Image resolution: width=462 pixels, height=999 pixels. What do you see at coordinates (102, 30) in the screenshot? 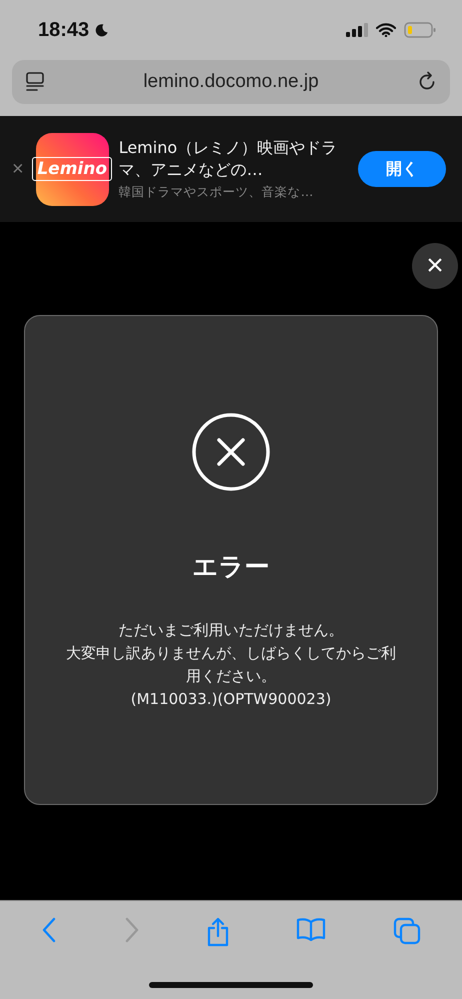
I see `moon-icon` at bounding box center [102, 30].